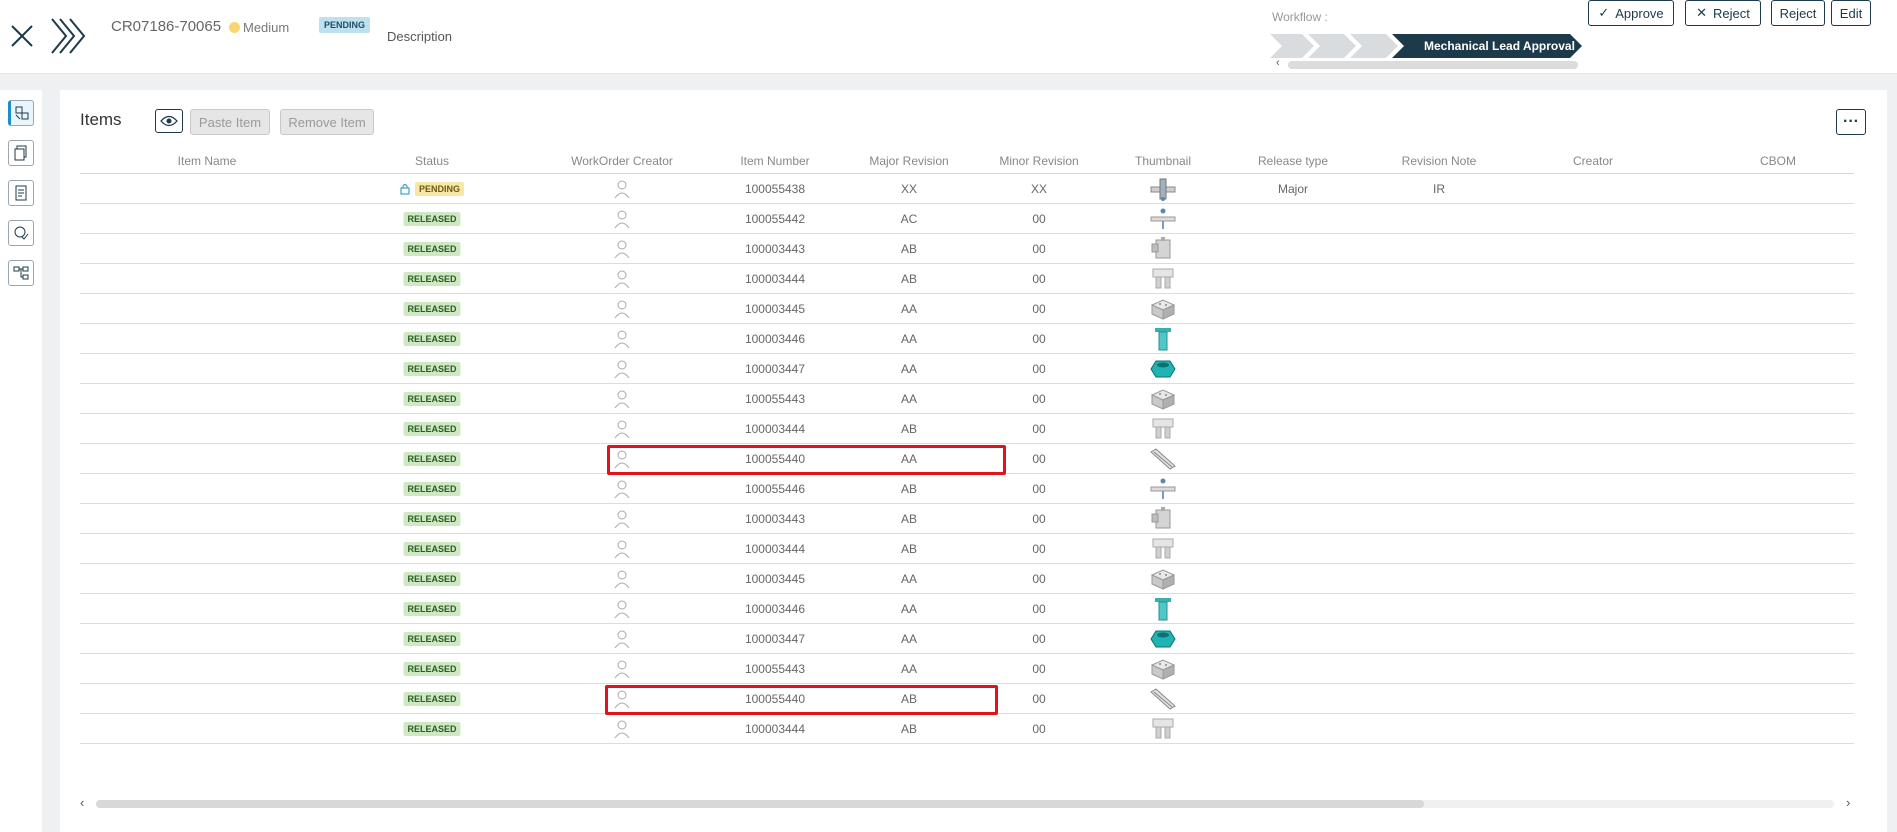 This screenshot has width=1897, height=832. Describe the element at coordinates (1631, 13) in the screenshot. I see `approve-button: ✓ Approve` at that location.